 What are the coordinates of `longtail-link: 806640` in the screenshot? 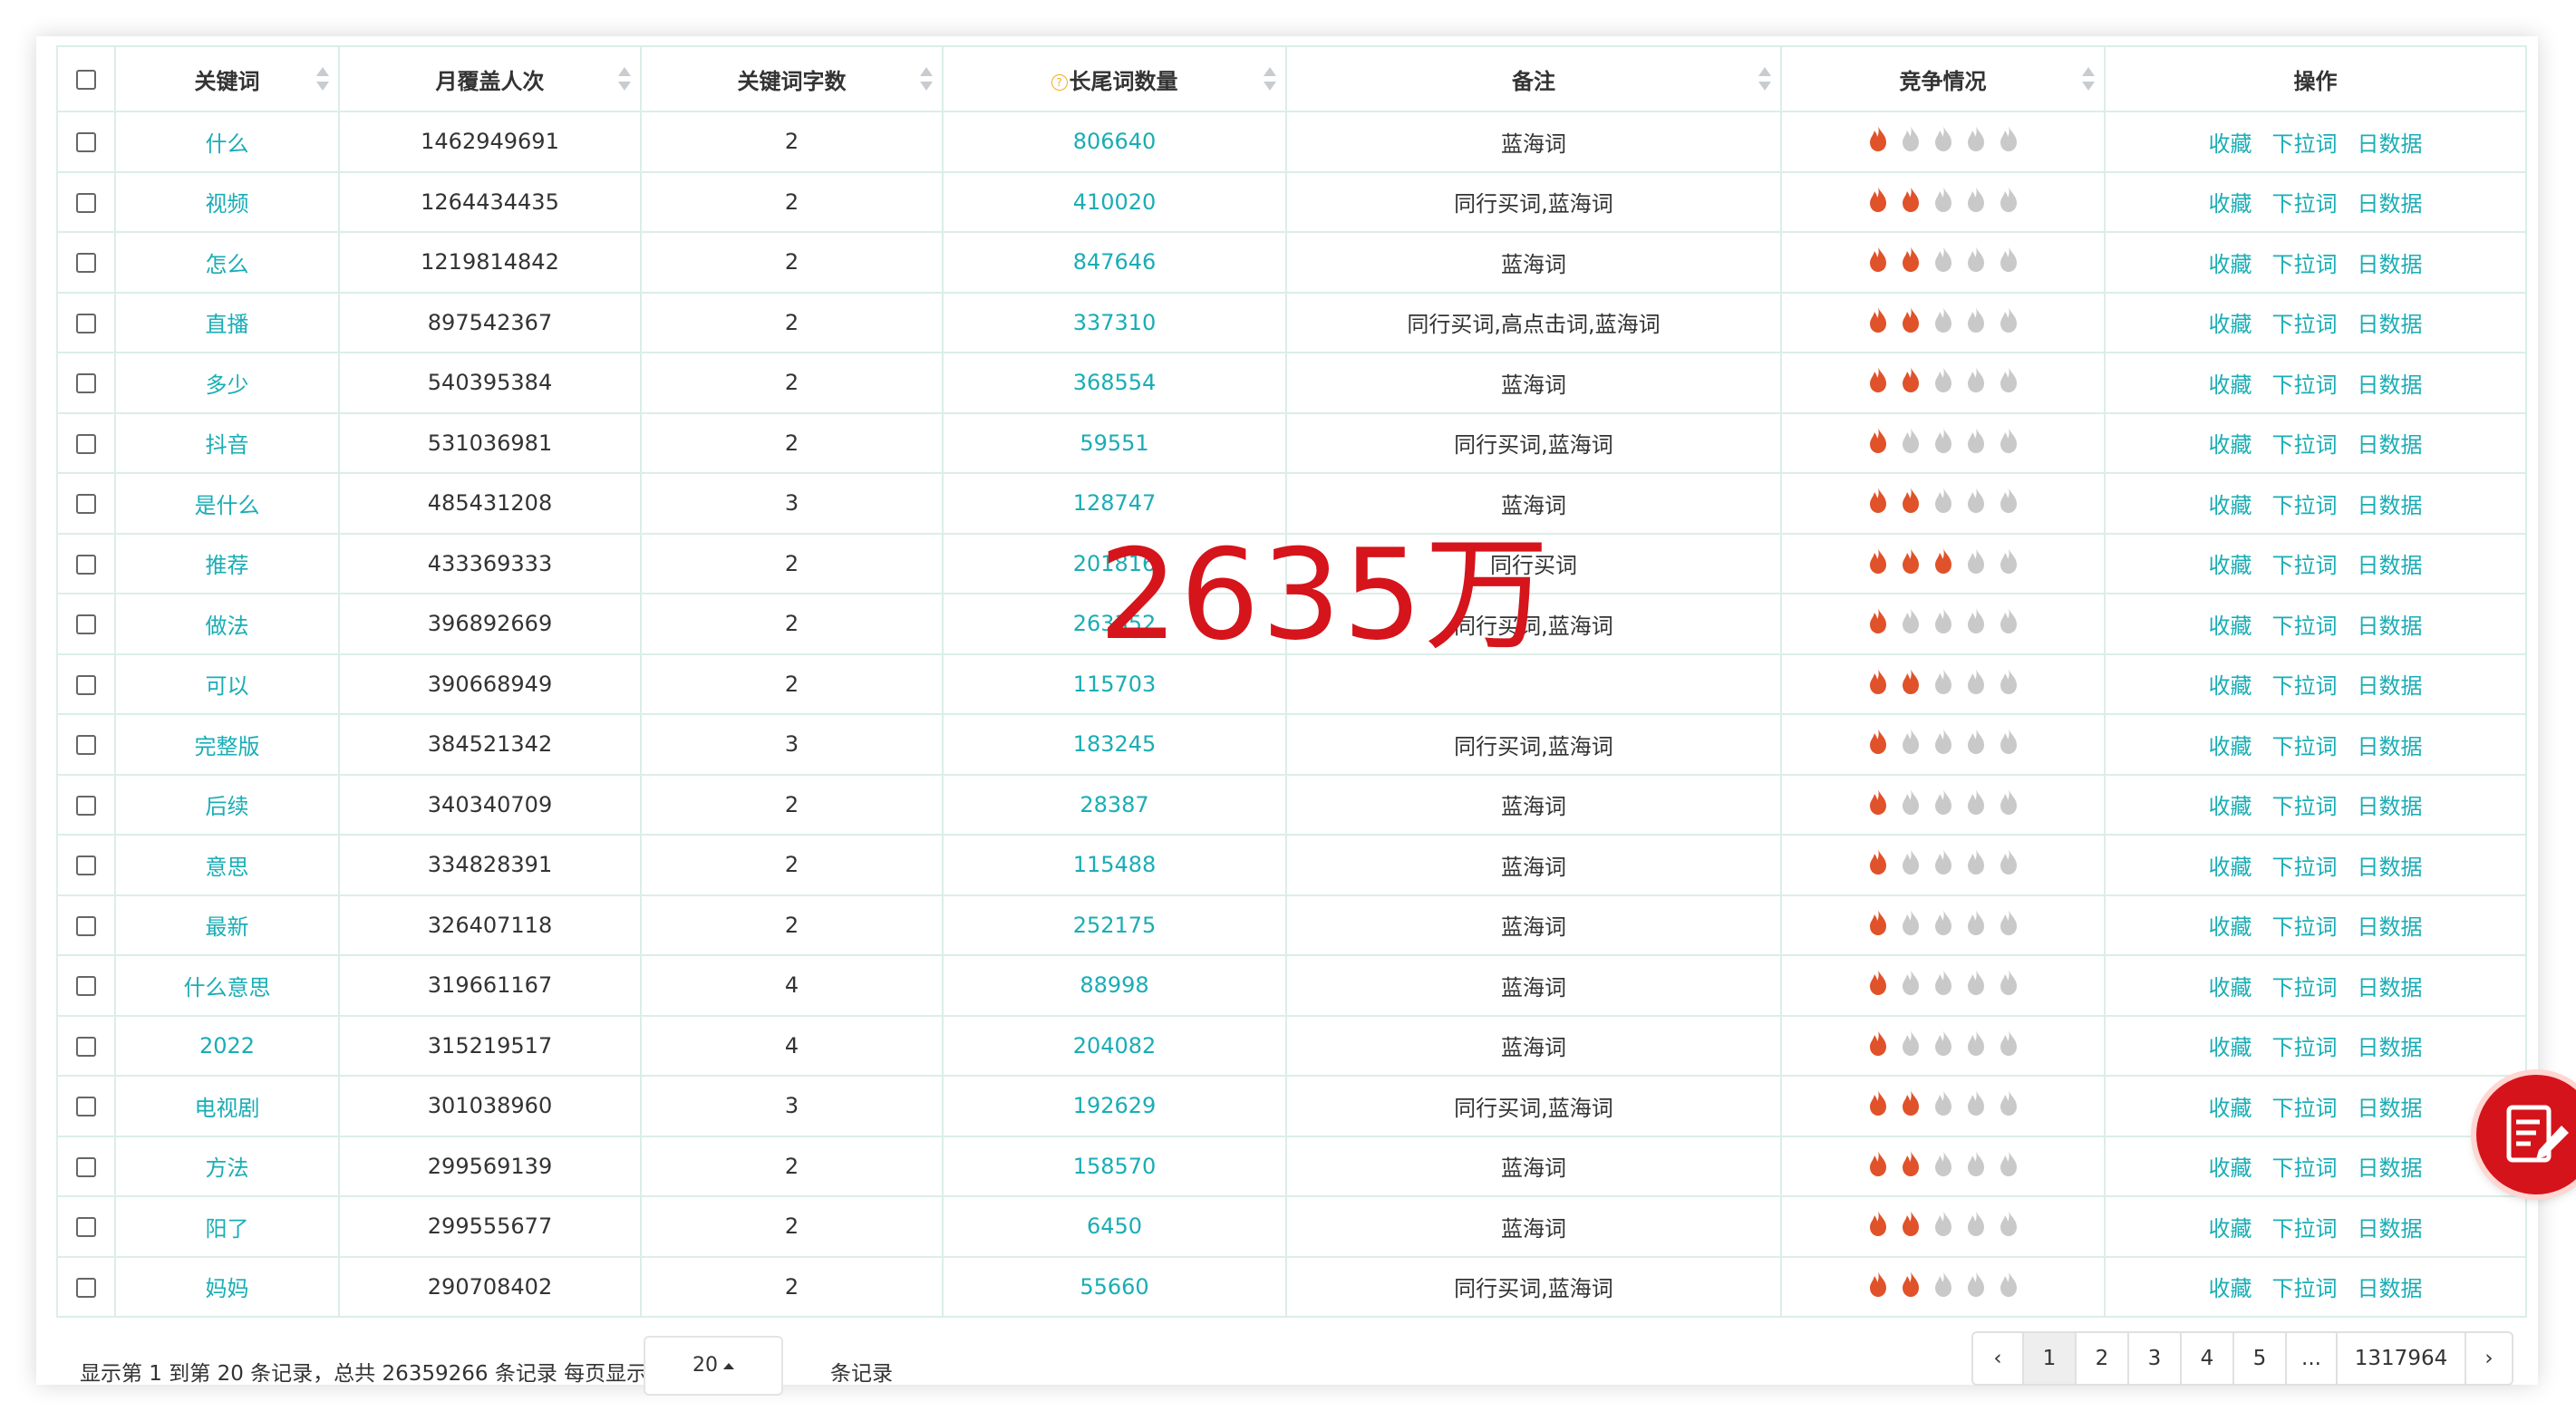 It's located at (1114, 142).